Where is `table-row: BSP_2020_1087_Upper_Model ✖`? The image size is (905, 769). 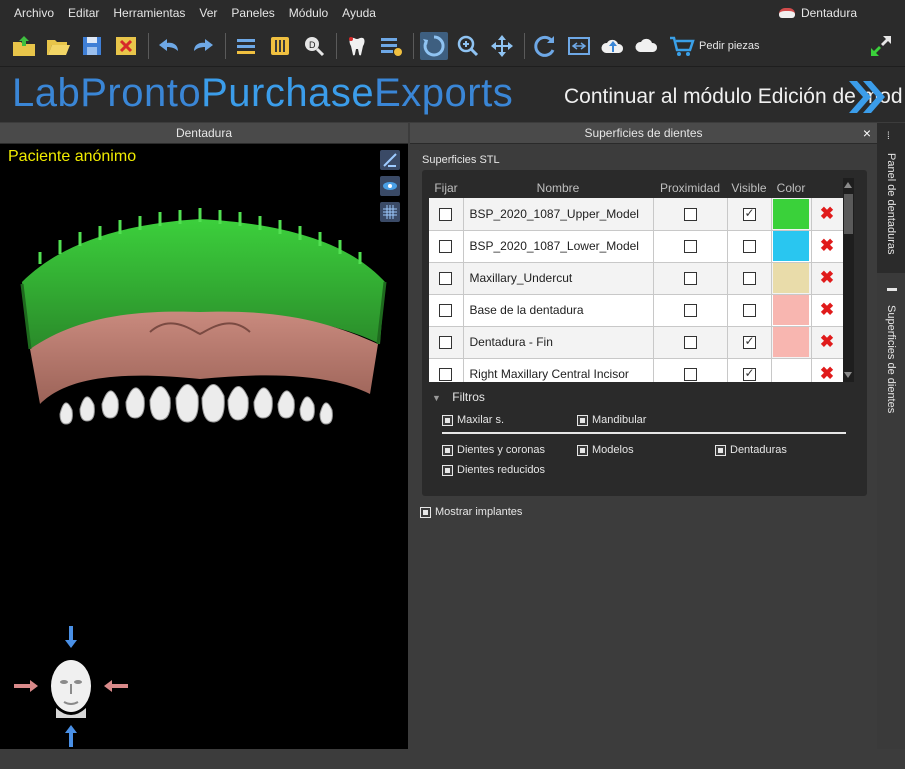
table-row: BSP_2020_1087_Upper_Model ✖ is located at coordinates (636, 214).